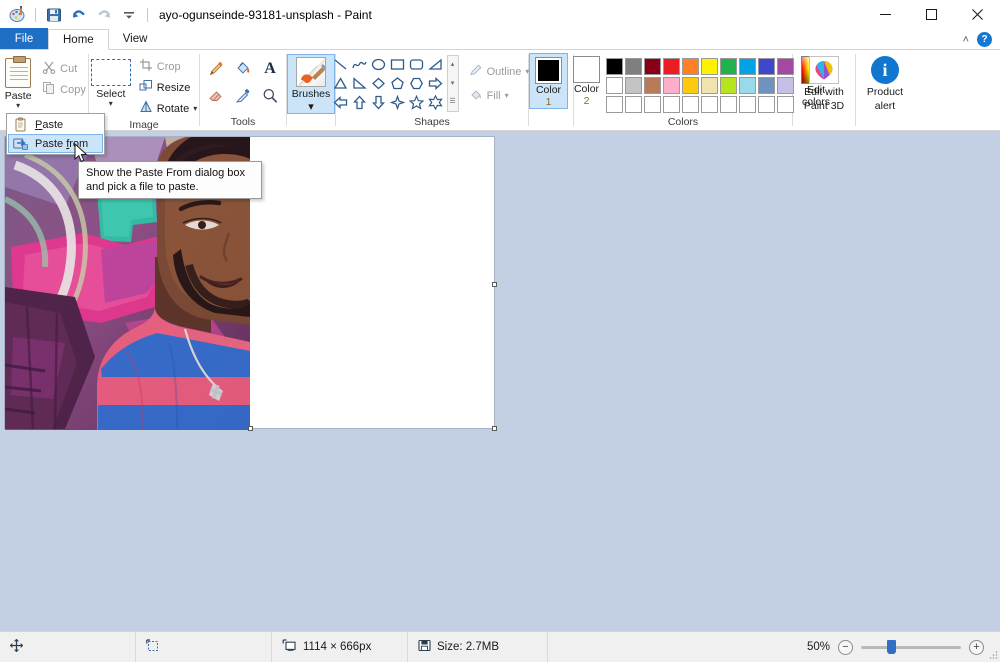 The width and height of the screenshot is (1000, 662). Describe the element at coordinates (168, 108) in the screenshot. I see `rotate-button: Rotate ▾` at that location.